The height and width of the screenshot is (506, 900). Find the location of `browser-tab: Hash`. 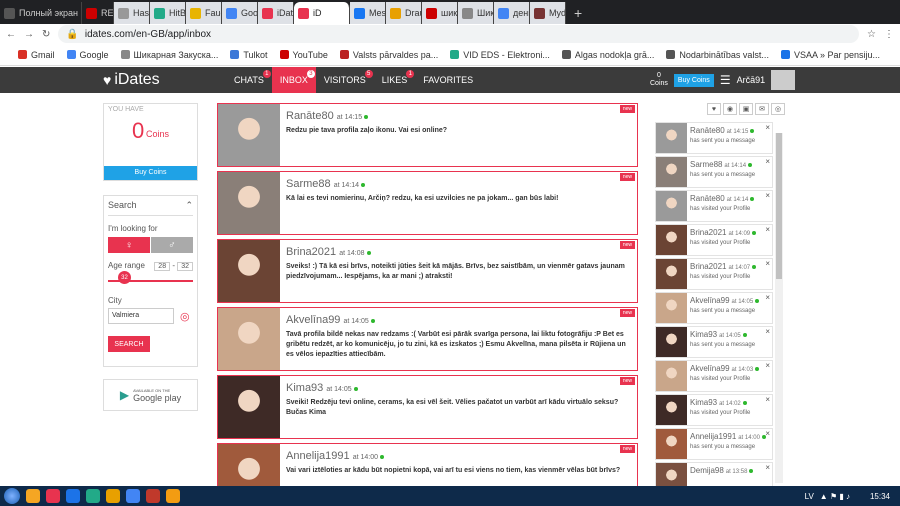

browser-tab: Hash is located at coordinates (132, 13).